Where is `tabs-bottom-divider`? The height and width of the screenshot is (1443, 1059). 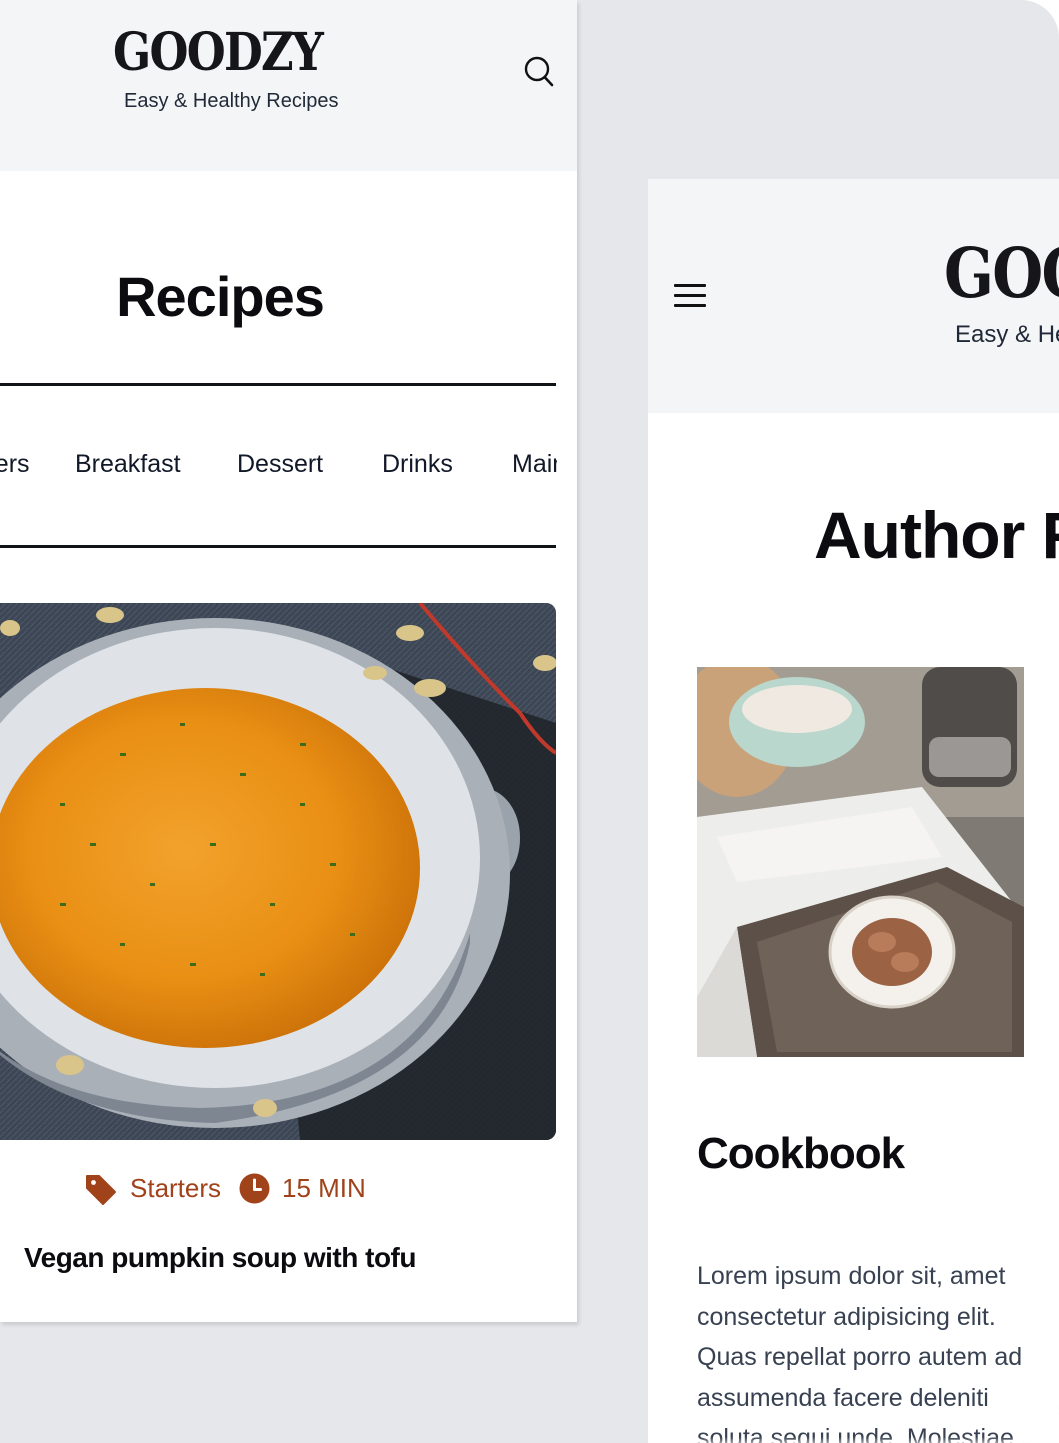
tabs-bottom-divider is located at coordinates (278, 546).